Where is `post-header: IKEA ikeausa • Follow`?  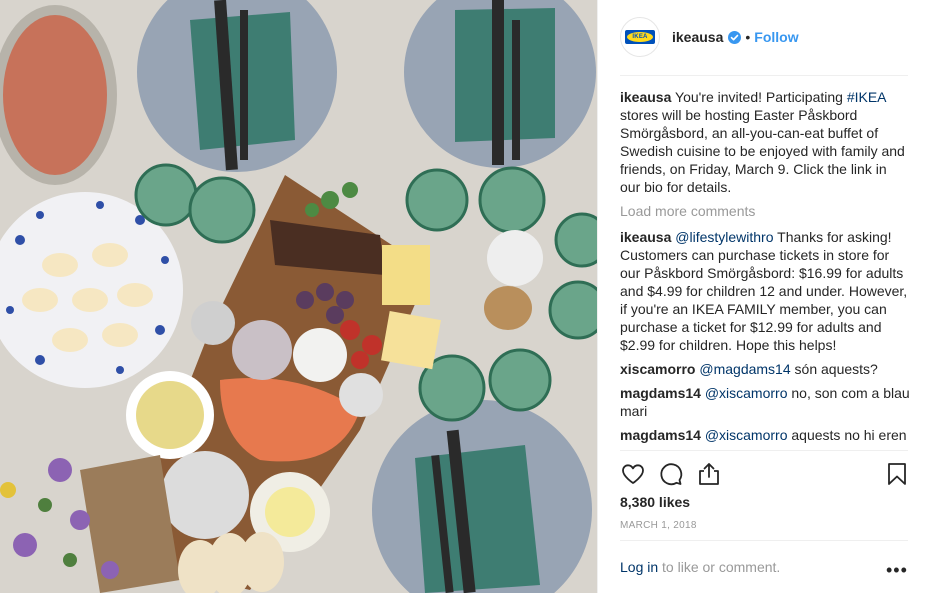
post-header: IKEA ikeausa • Follow is located at coordinates (764, 37).